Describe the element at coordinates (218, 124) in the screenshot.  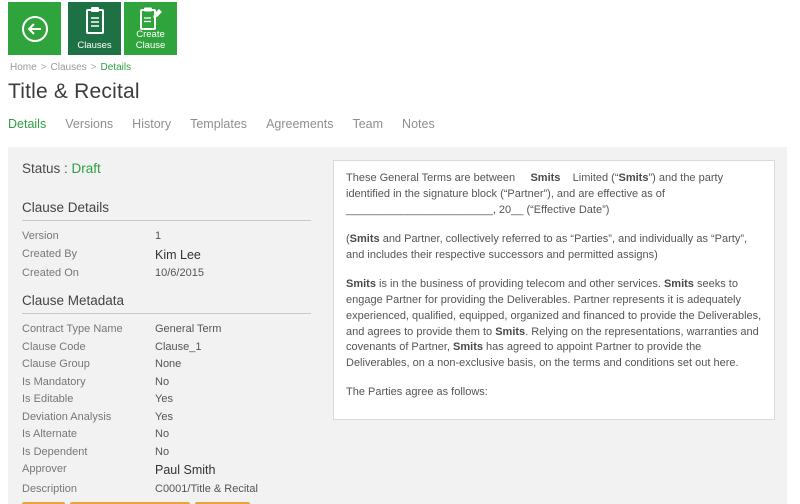
I see `tab-templates: Templates` at that location.